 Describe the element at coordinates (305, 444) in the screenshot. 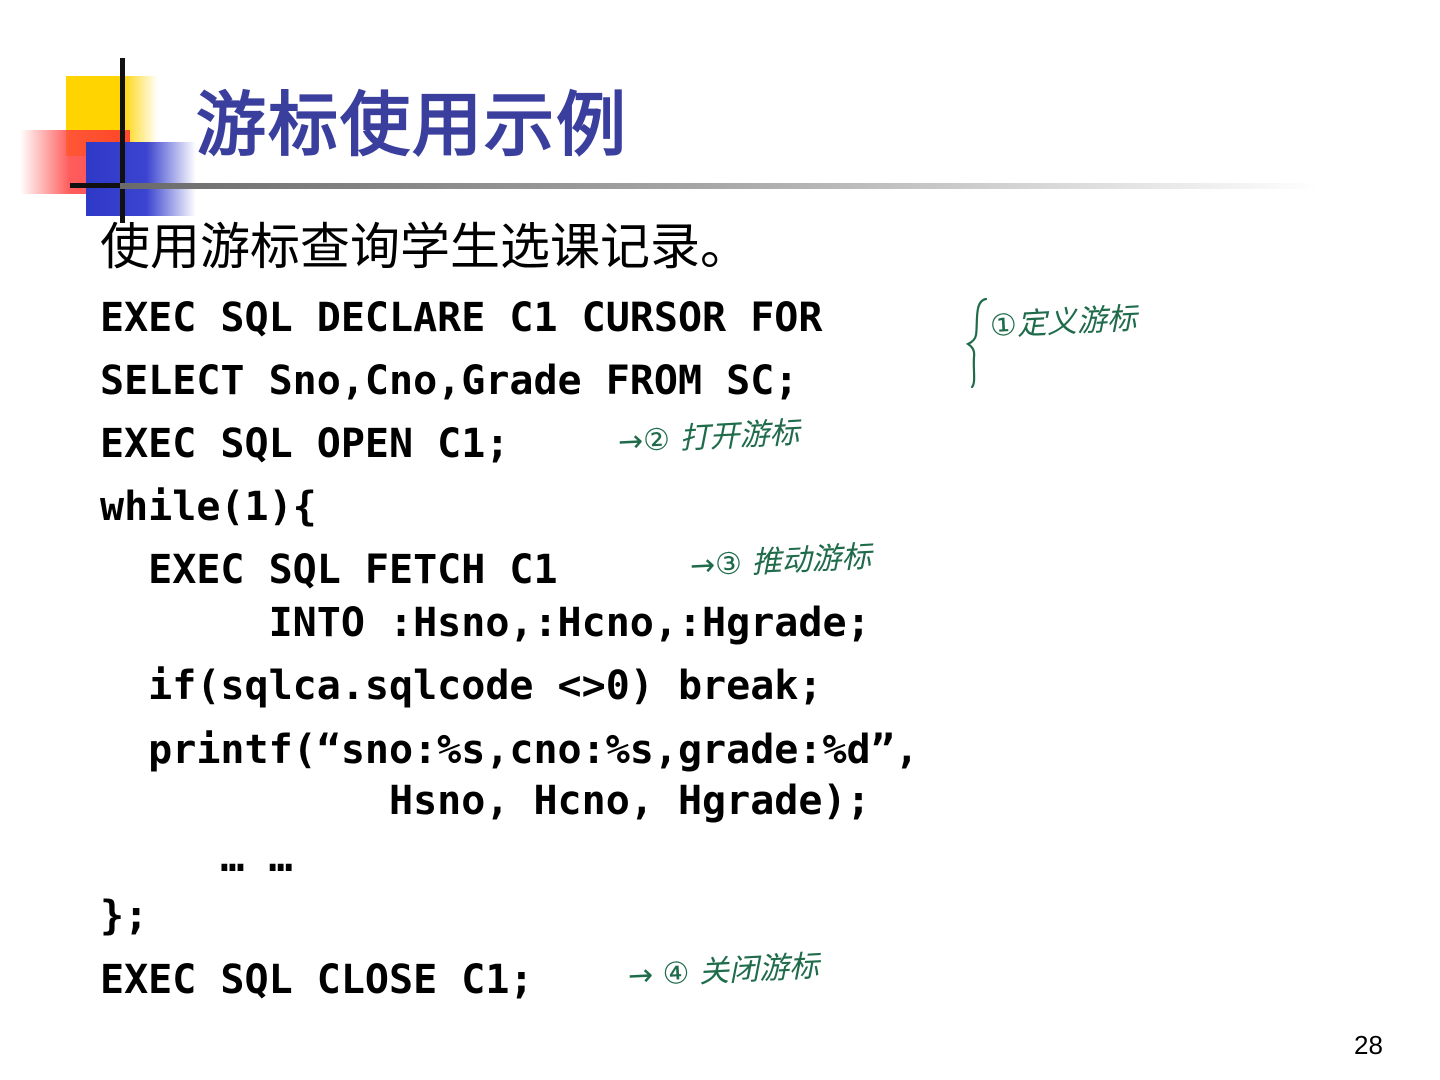

I see `code-line: EXEC SQL OPEN C1;` at that location.